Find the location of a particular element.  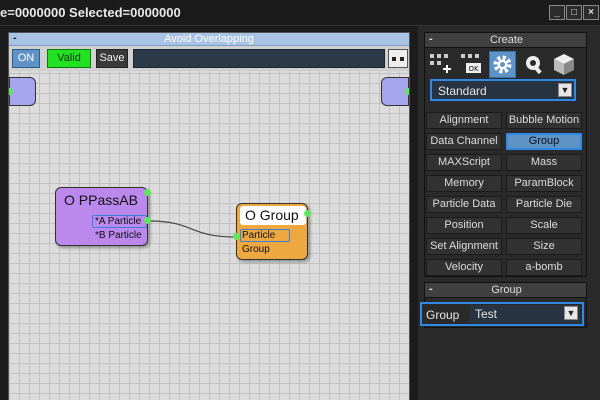

save-button: Save is located at coordinates (112, 58).